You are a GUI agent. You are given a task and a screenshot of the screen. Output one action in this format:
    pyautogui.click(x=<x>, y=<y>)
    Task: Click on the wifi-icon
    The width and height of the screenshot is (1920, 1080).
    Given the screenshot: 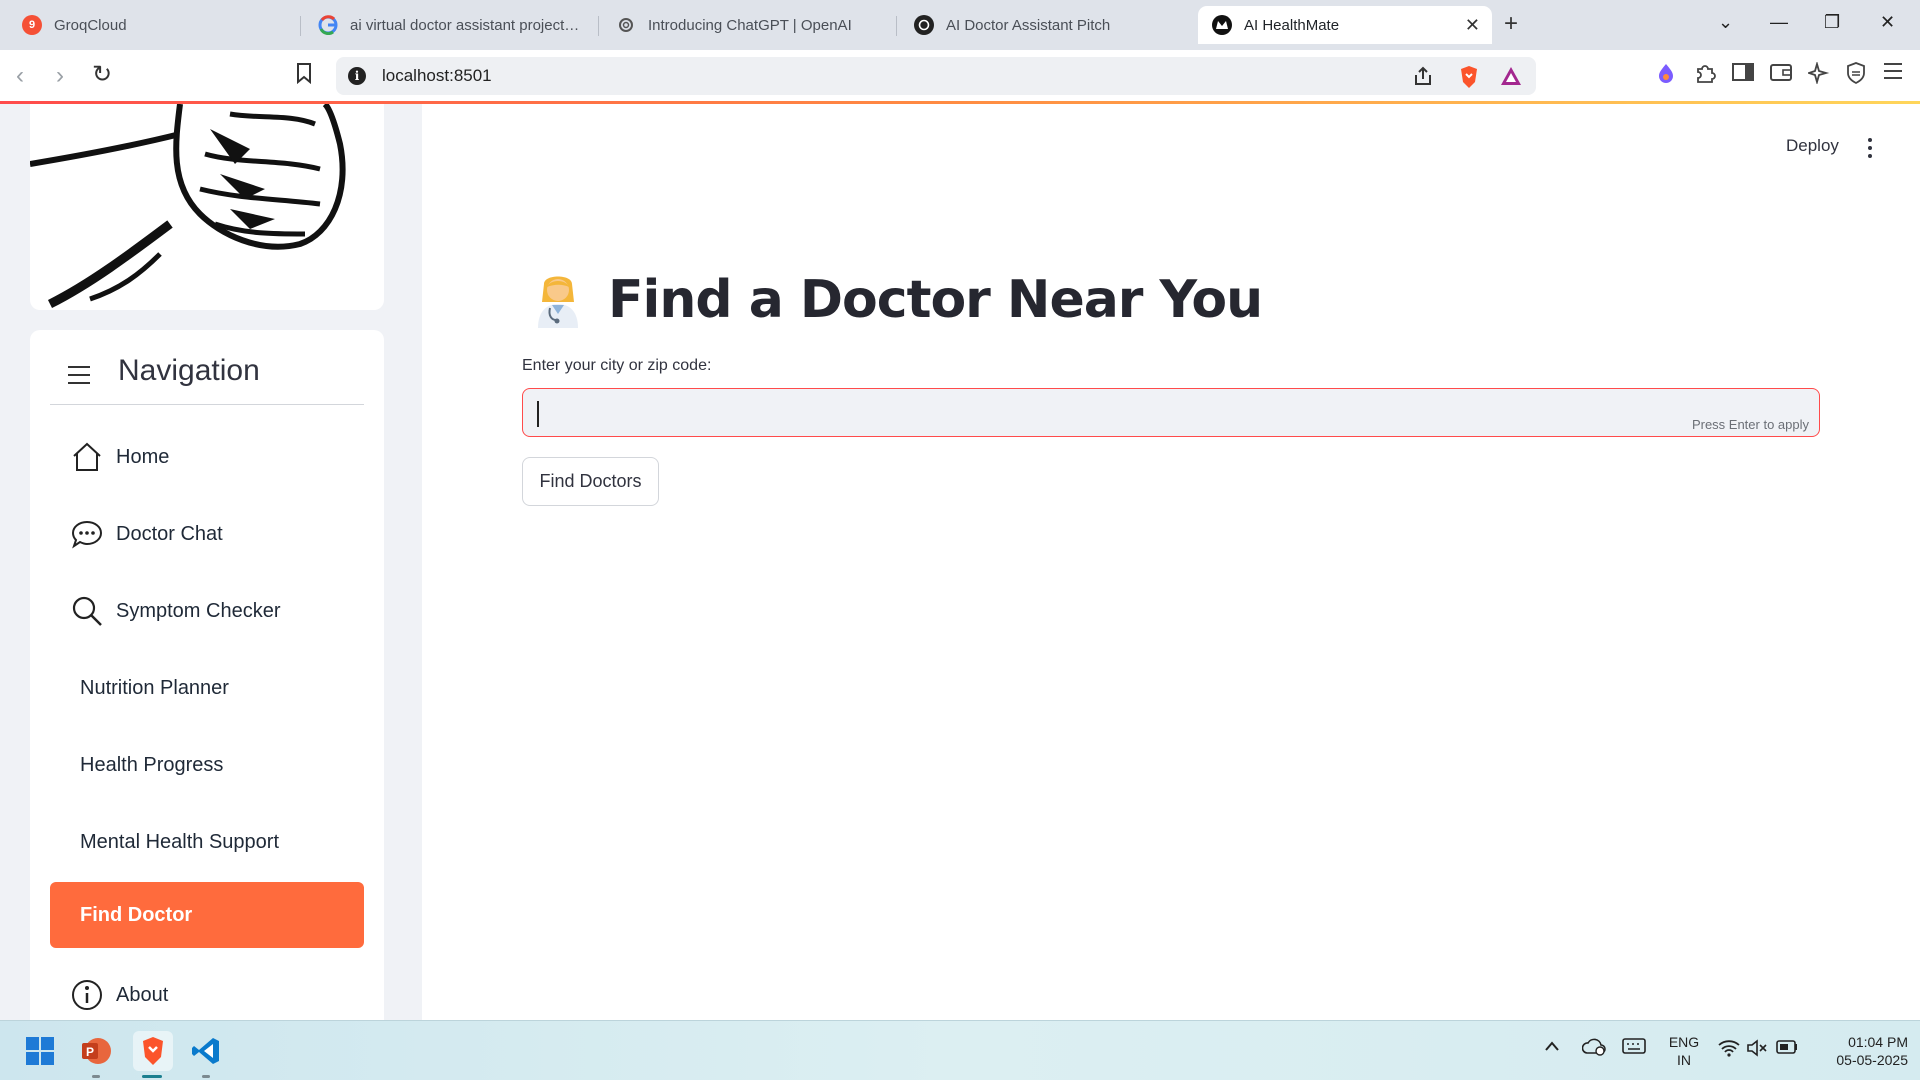 What is the action you would take?
    pyautogui.click(x=1729, y=1050)
    